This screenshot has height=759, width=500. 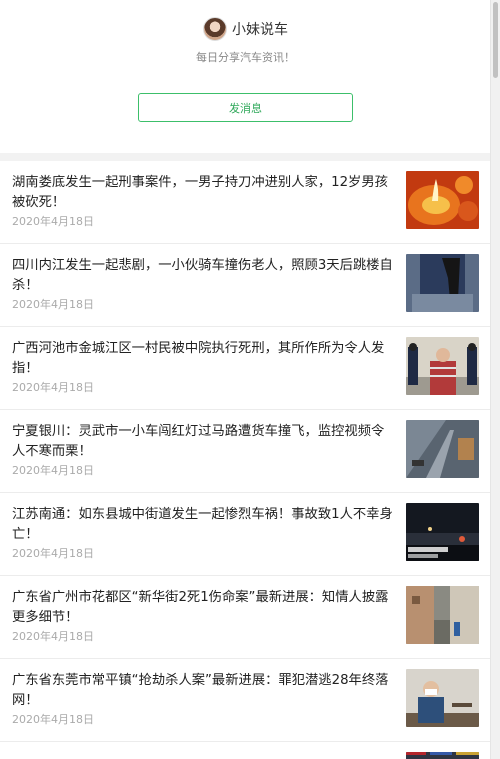 I want to click on profile-description: 每日分享汽车资讯！, so click(x=245, y=57).